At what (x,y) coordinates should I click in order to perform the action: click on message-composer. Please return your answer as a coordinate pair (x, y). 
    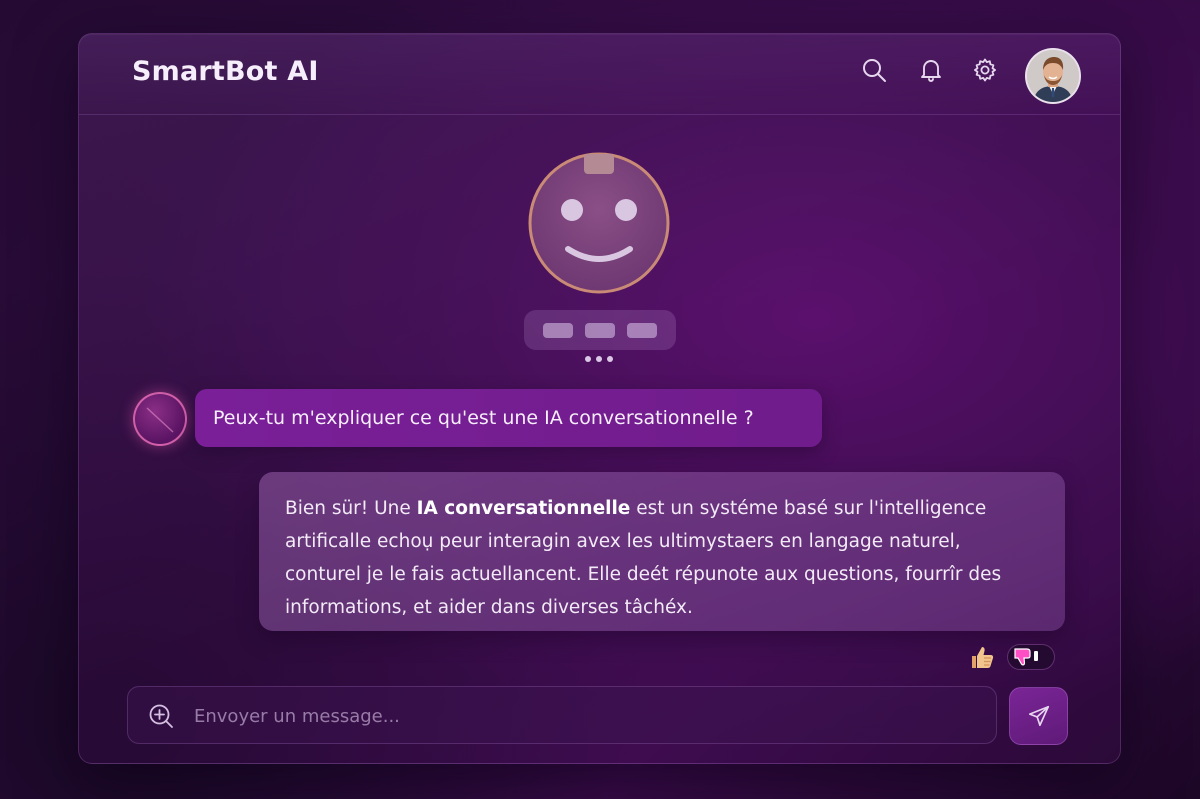
    Looking at the image, I should click on (562, 715).